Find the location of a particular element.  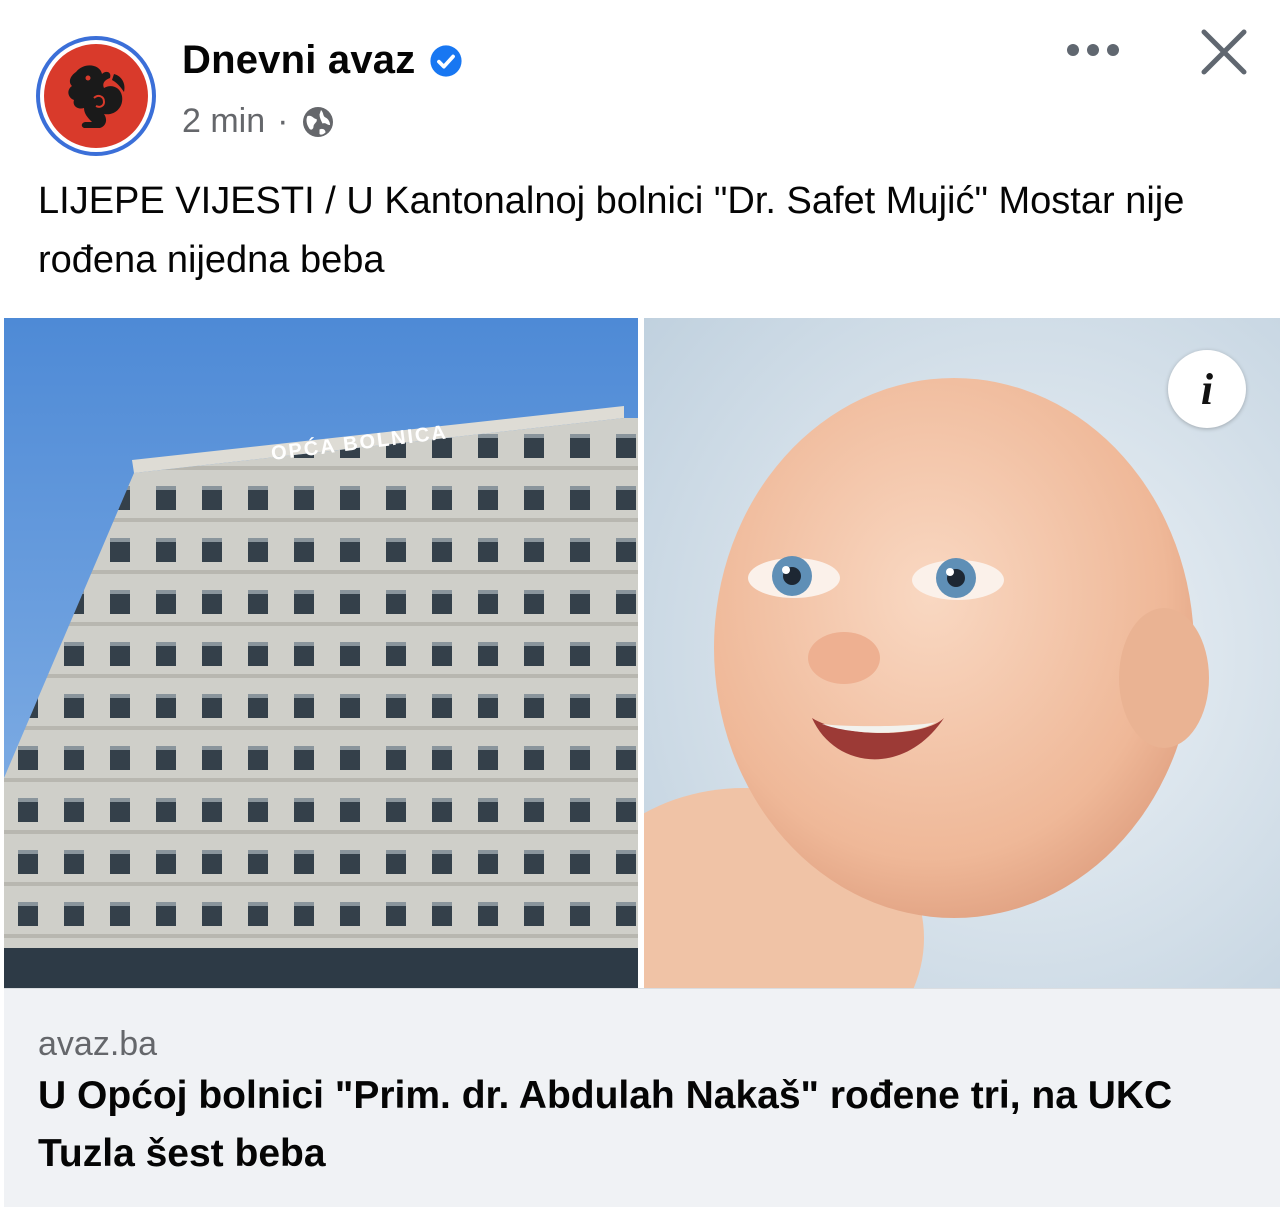

link-domain: avaz.ba is located at coordinates (98, 1044).